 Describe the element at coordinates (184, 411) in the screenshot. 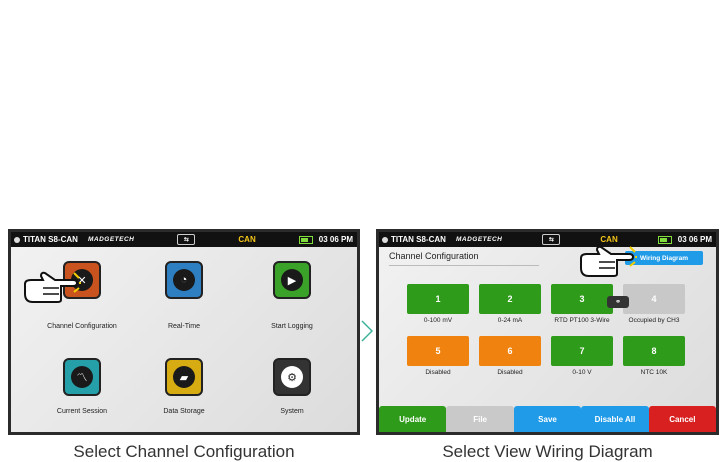

I see `app-label-data-storage: Data Storage` at that location.